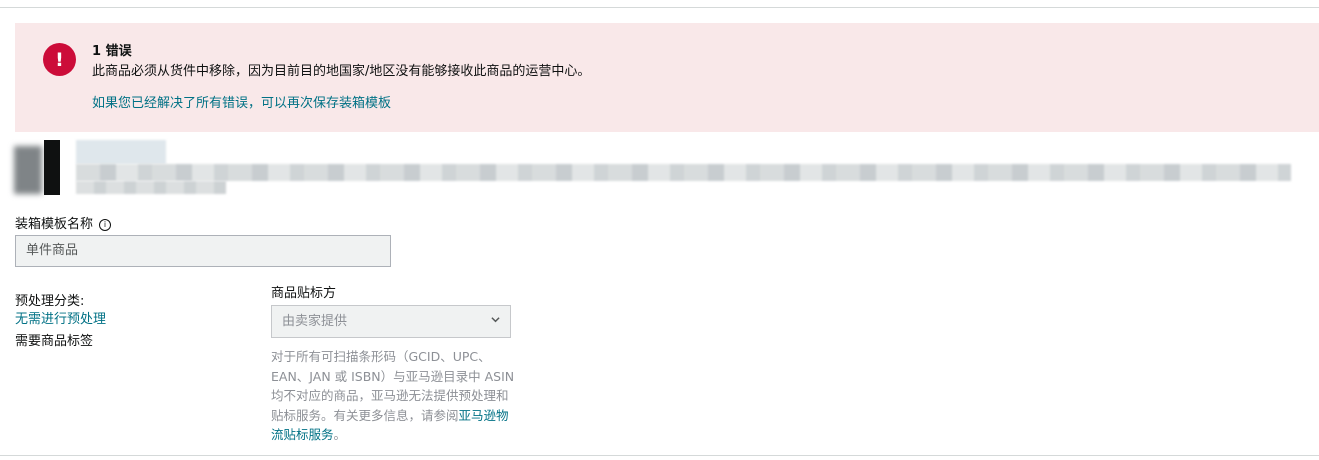 This screenshot has height=460, width=1319. I want to click on chevron-down-icon, so click(495, 320).